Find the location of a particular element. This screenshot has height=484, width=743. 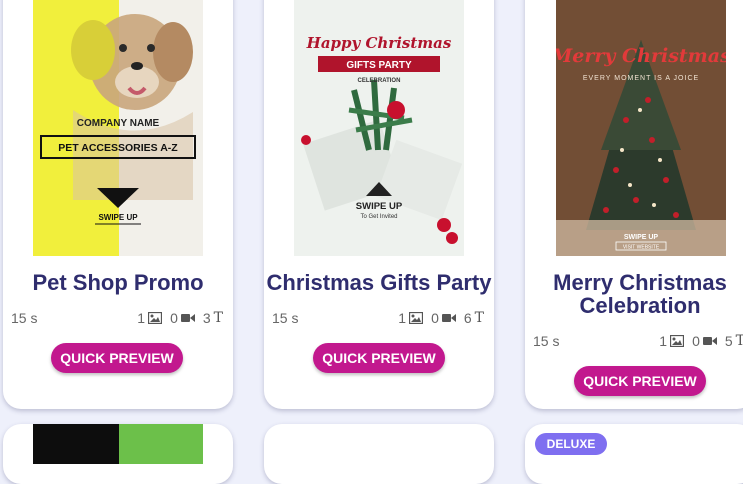

poster-ribbon-text: GIFTS PARTY is located at coordinates (379, 65).